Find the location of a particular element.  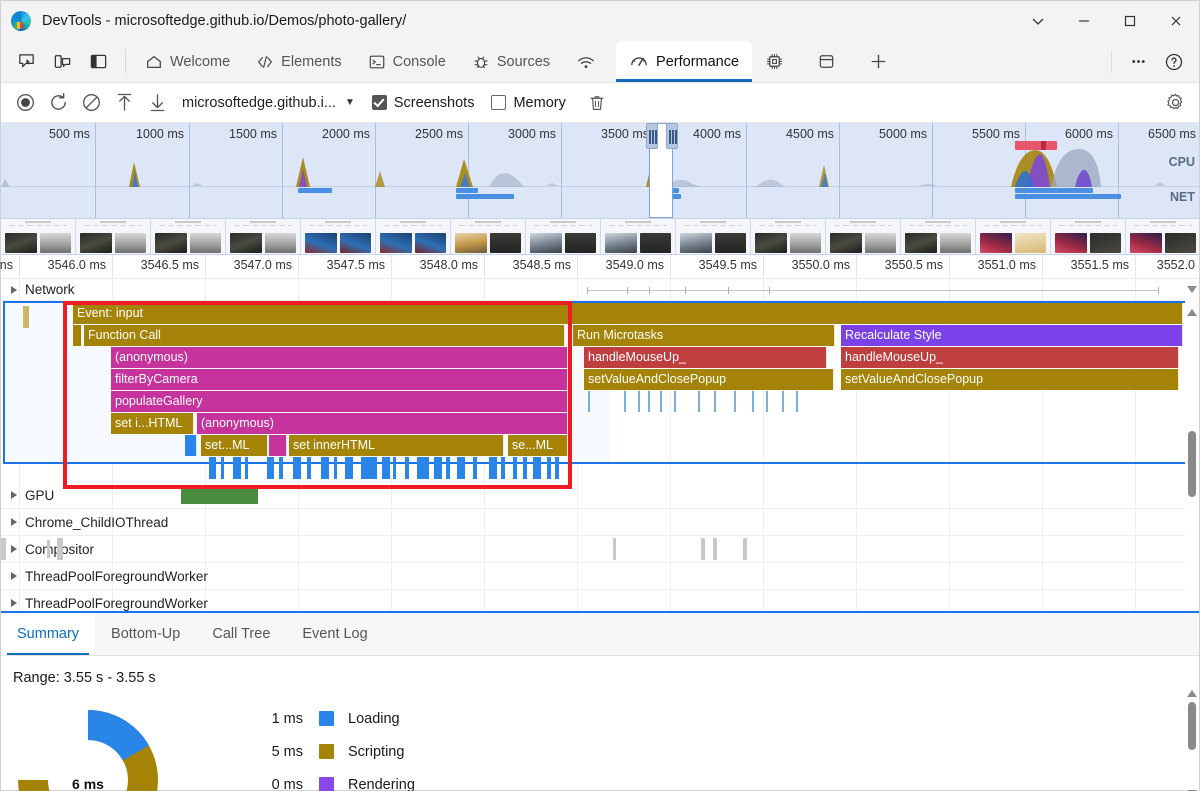

ruler-tick: 3551.0 ms is located at coordinates (1006, 265).